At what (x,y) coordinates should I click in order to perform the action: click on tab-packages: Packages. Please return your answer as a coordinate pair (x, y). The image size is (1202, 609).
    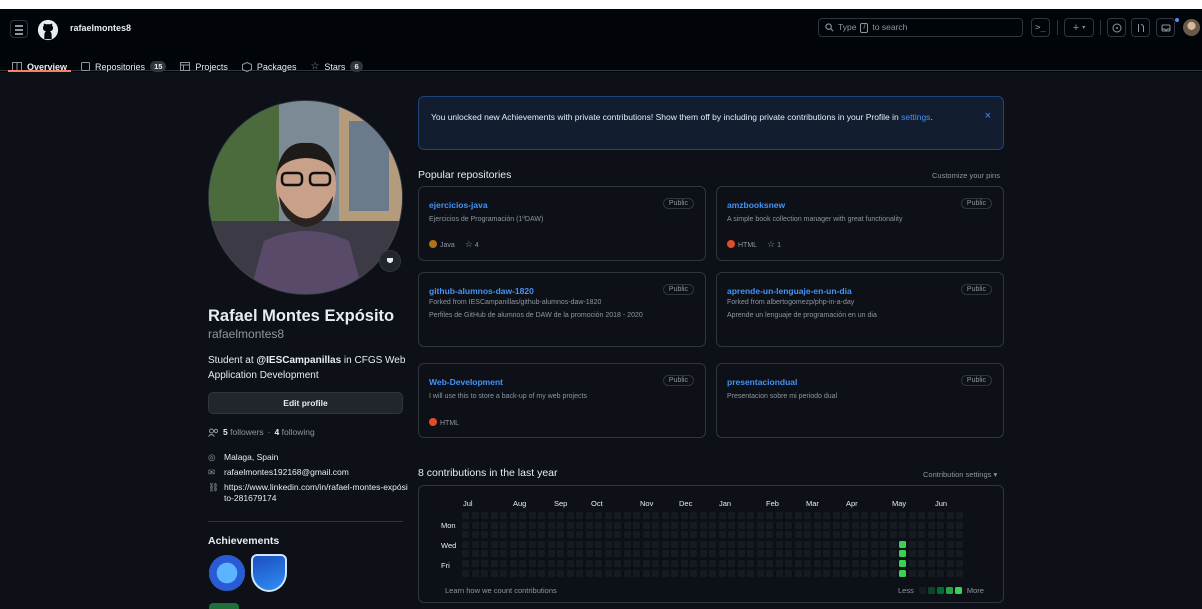
    Looking at the image, I should click on (268, 66).